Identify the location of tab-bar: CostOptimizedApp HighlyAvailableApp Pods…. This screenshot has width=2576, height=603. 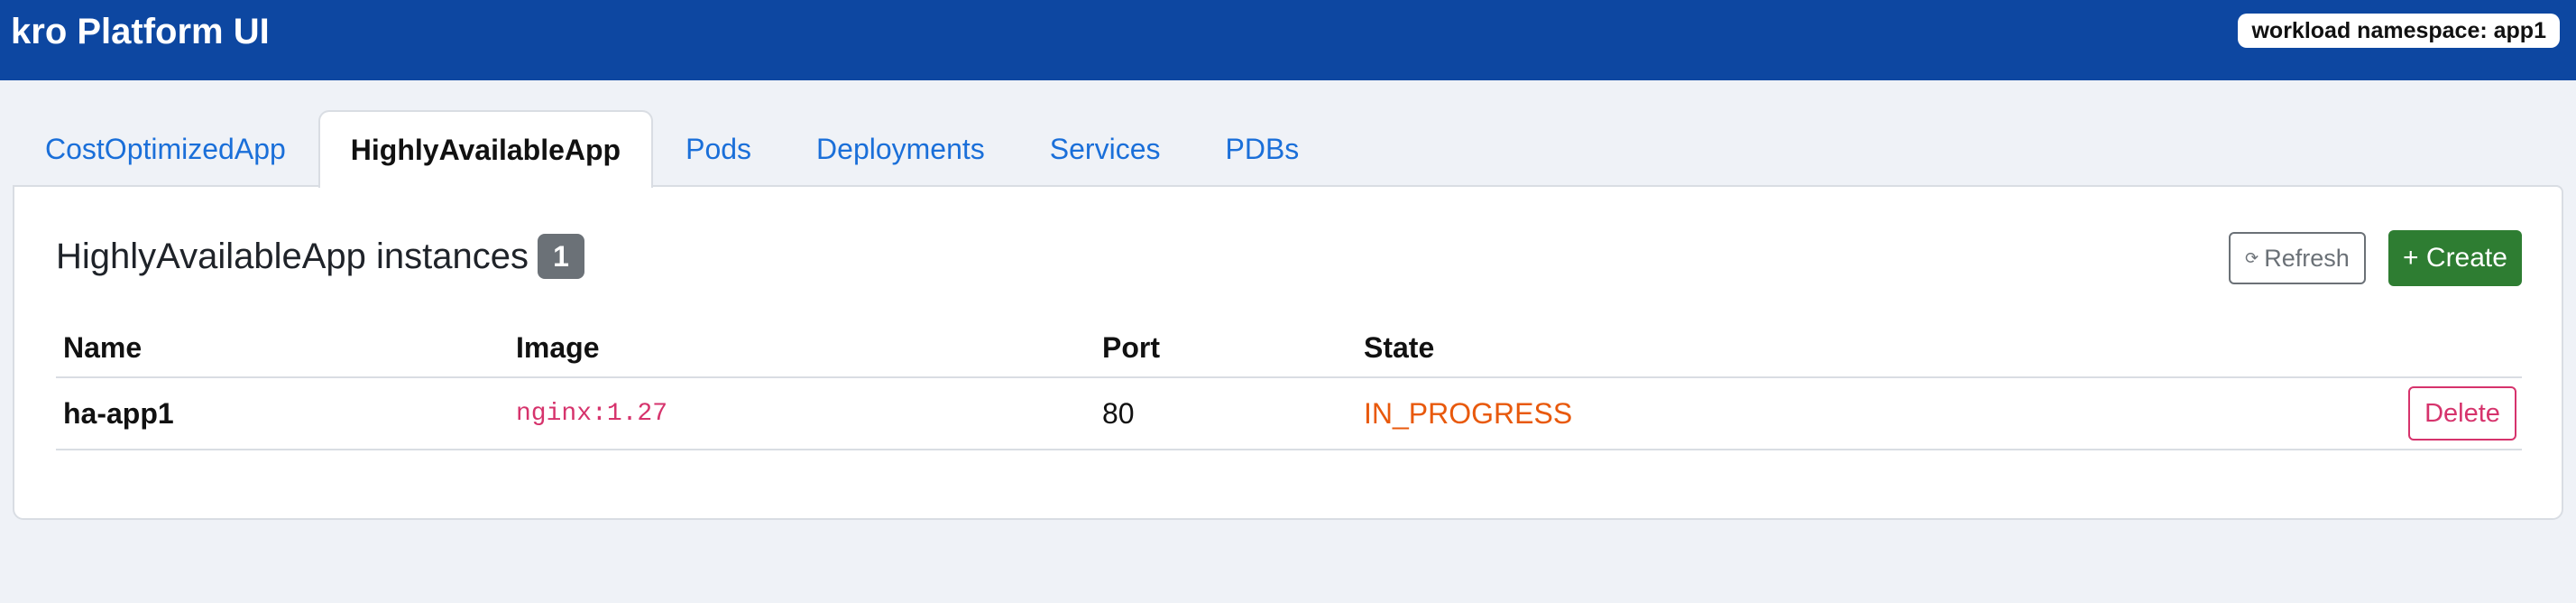
(672, 149).